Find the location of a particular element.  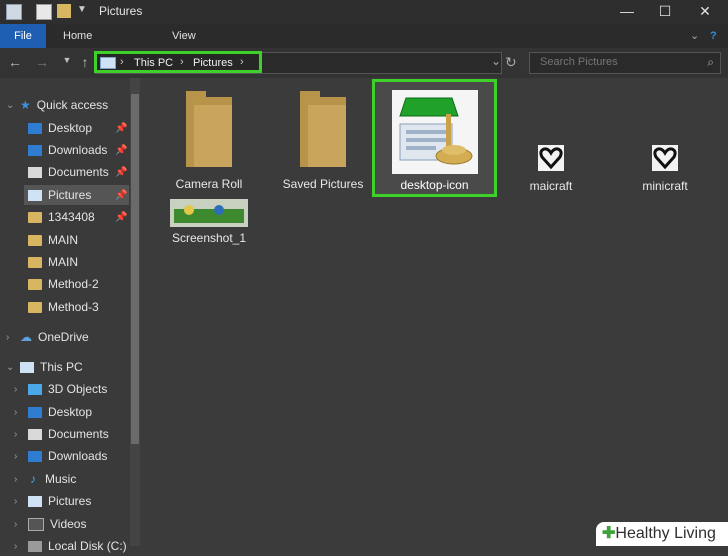

file-item-screenshot: Screenshot_1 is located at coordinates (209, 222).